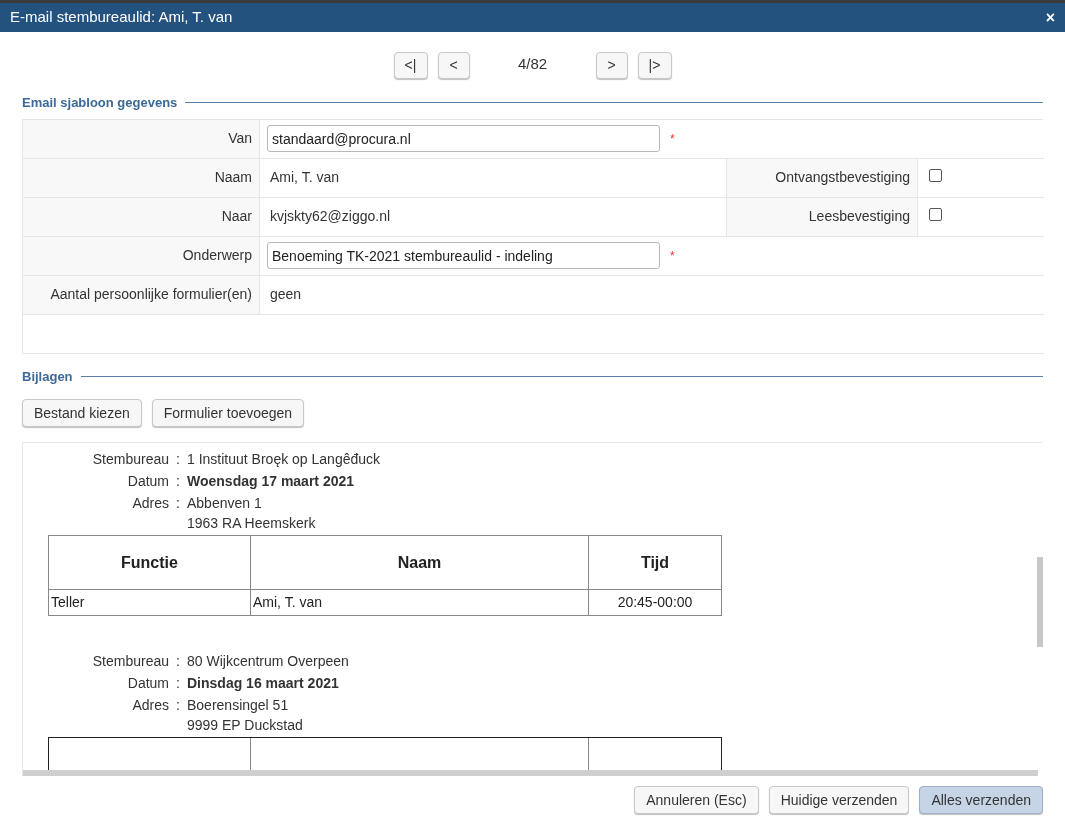  What do you see at coordinates (82, 413) in the screenshot?
I see `attachment-button: Bestand kiezen` at bounding box center [82, 413].